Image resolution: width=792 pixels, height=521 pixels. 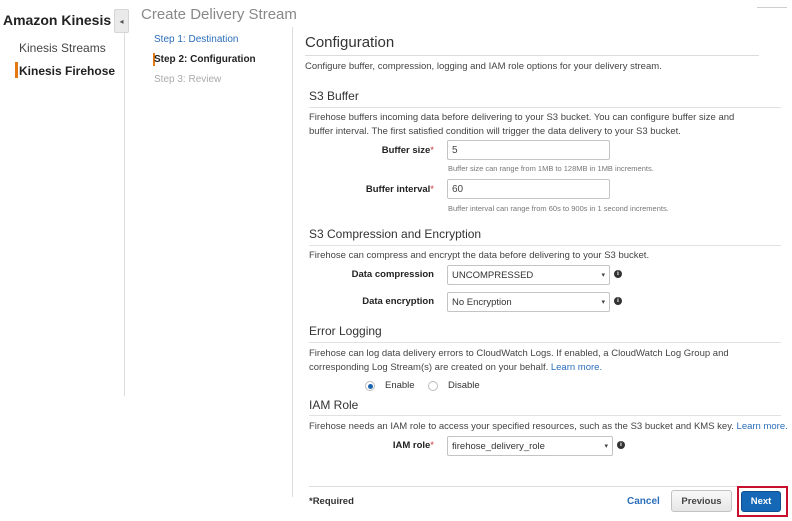 I want to click on enable-logging-label: Enable, so click(x=400, y=385).